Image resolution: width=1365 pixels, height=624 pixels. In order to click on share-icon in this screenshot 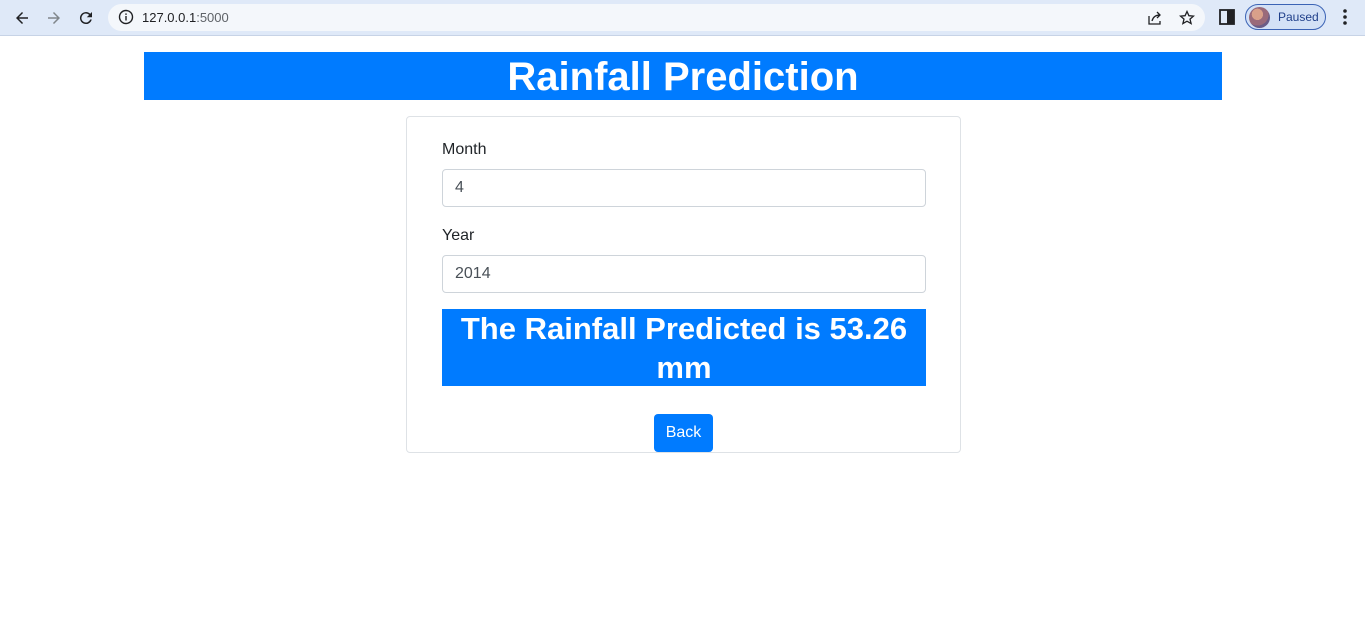, I will do `click(1155, 18)`.